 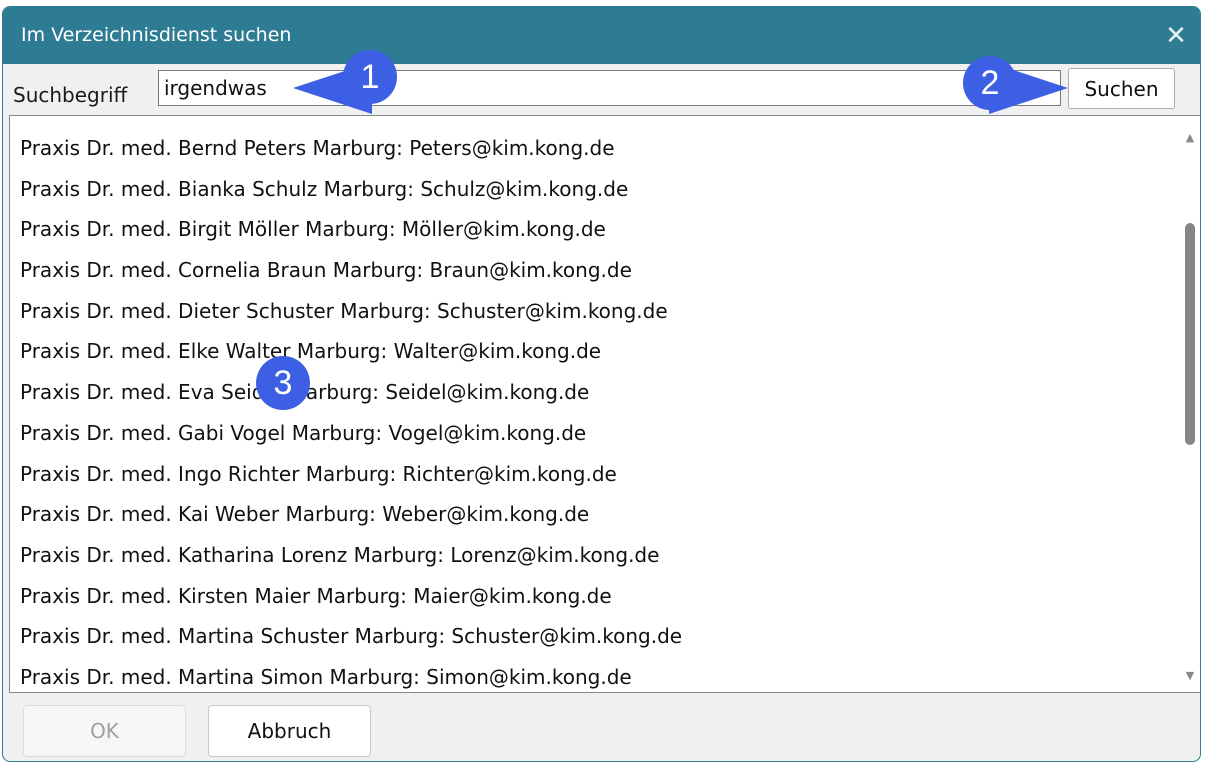 What do you see at coordinates (283, 383) in the screenshot?
I see `annotation-marker-3: 3` at bounding box center [283, 383].